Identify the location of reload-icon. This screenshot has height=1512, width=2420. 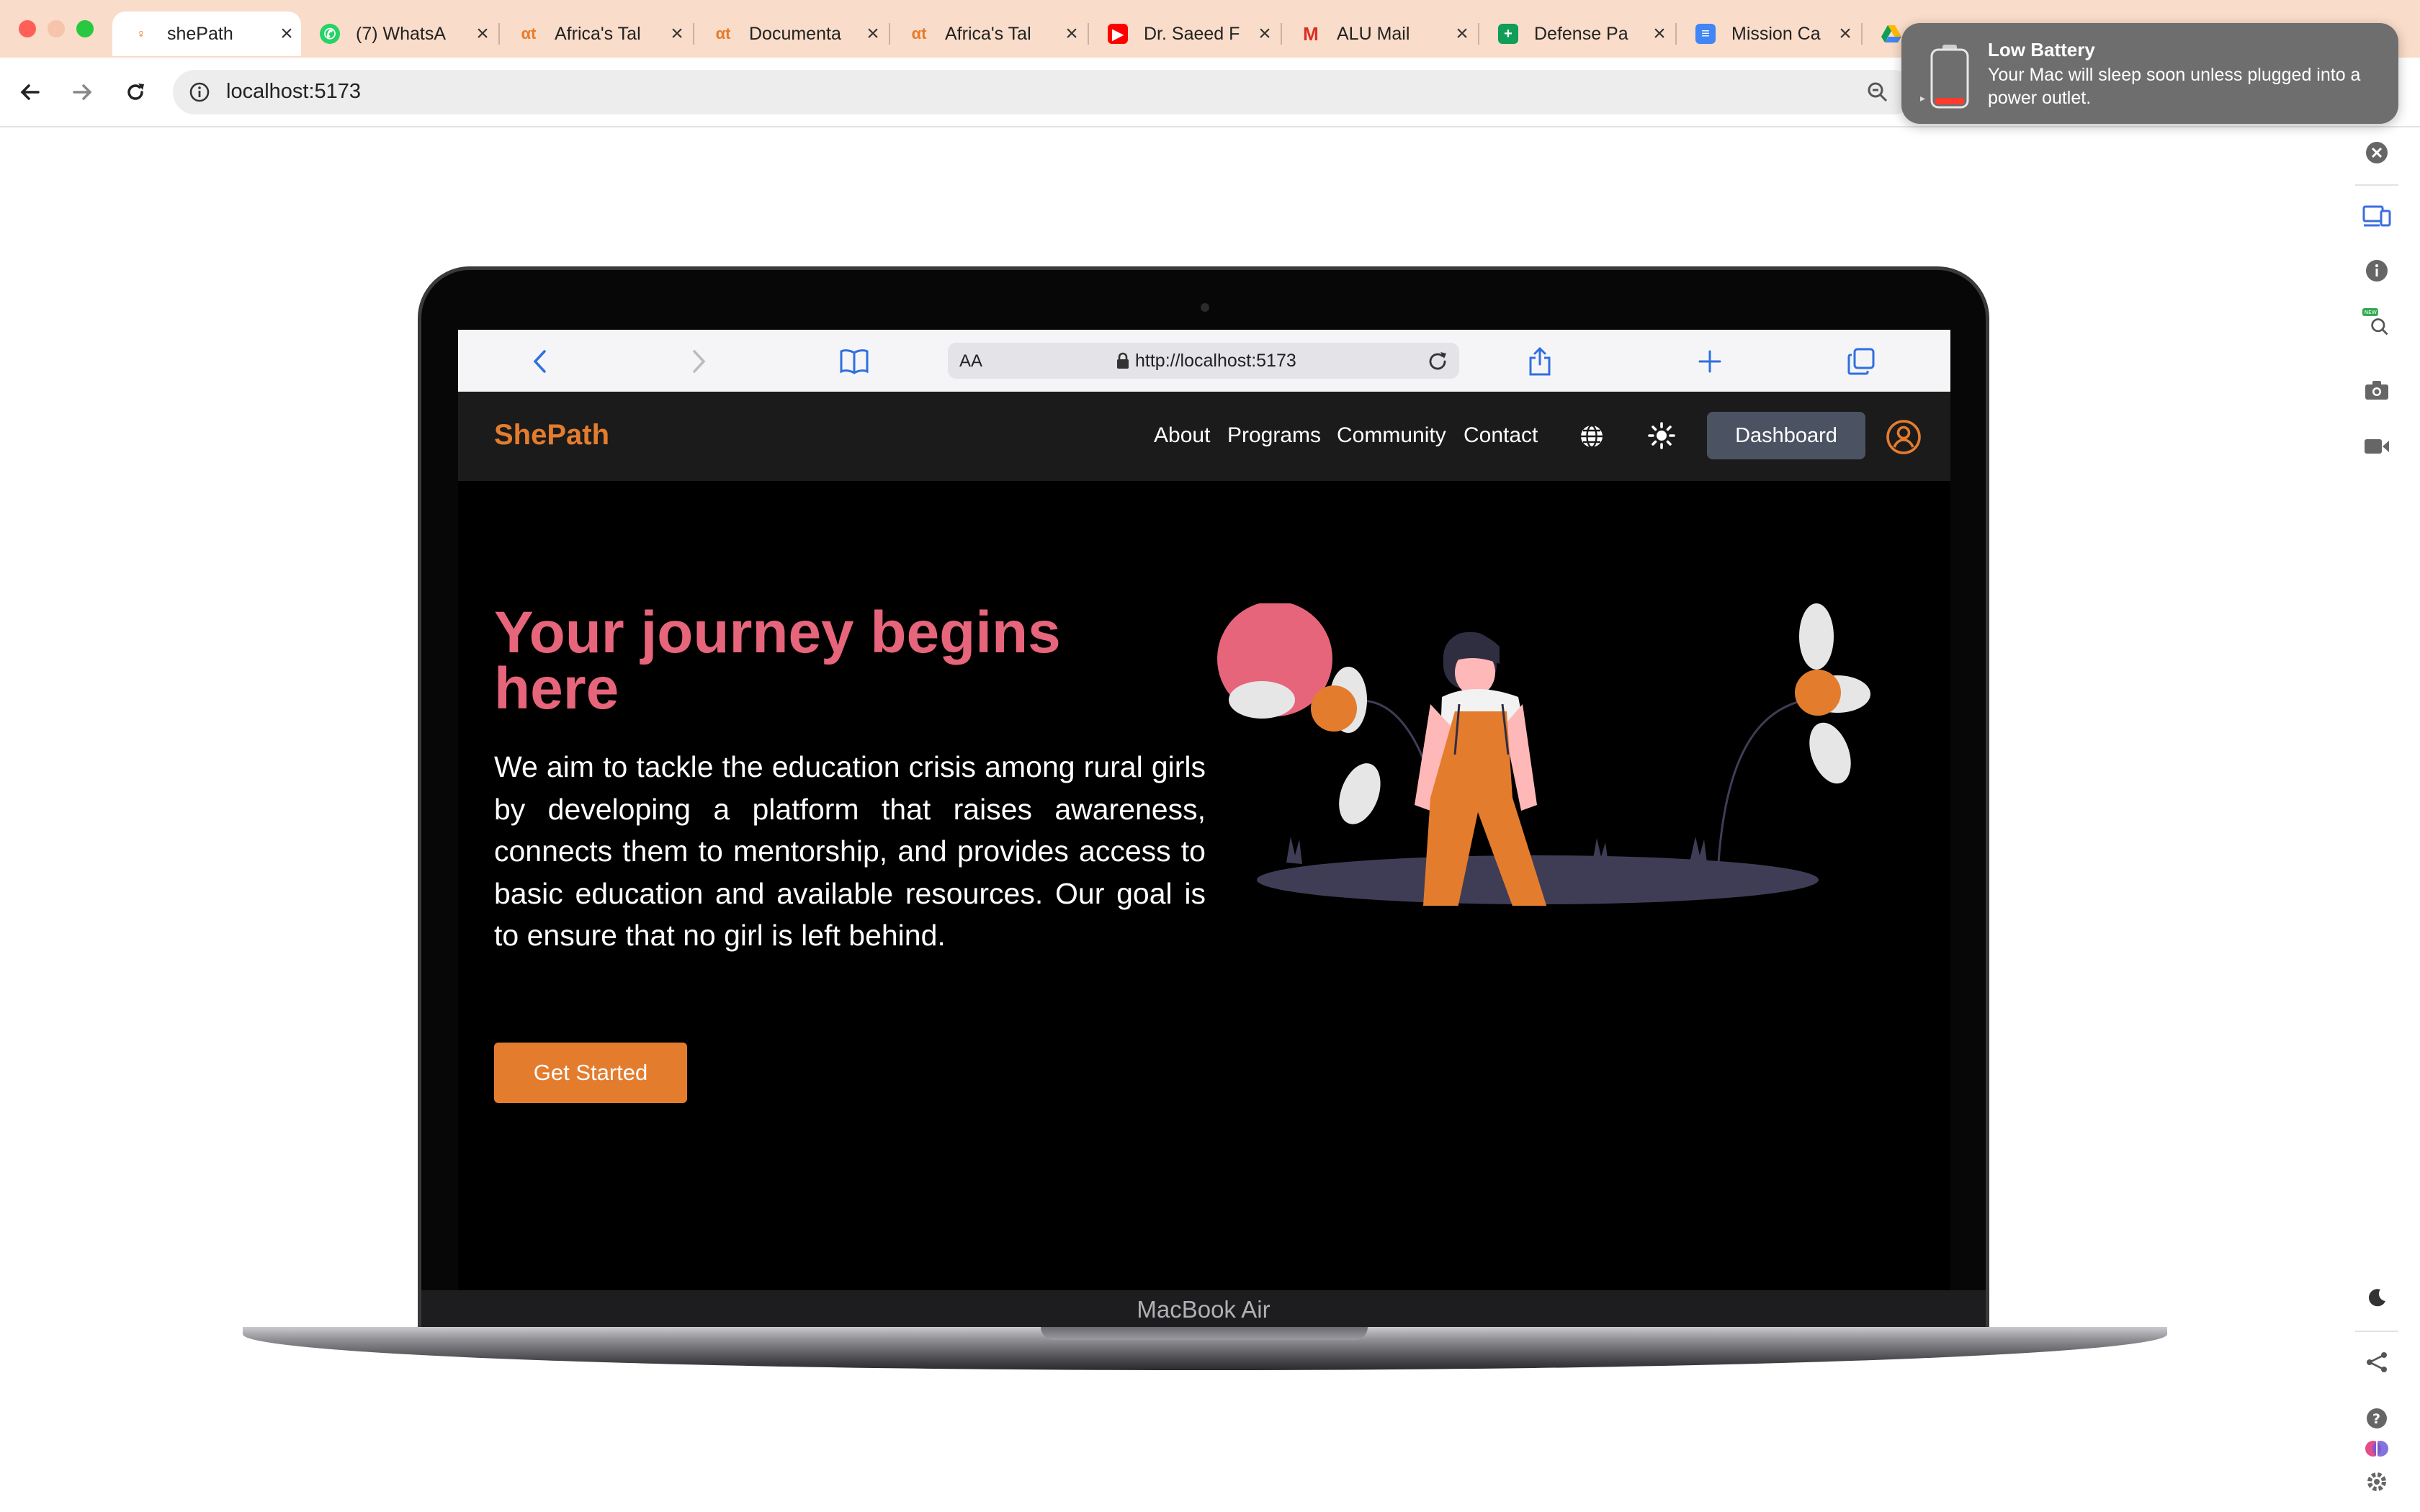
(135, 92).